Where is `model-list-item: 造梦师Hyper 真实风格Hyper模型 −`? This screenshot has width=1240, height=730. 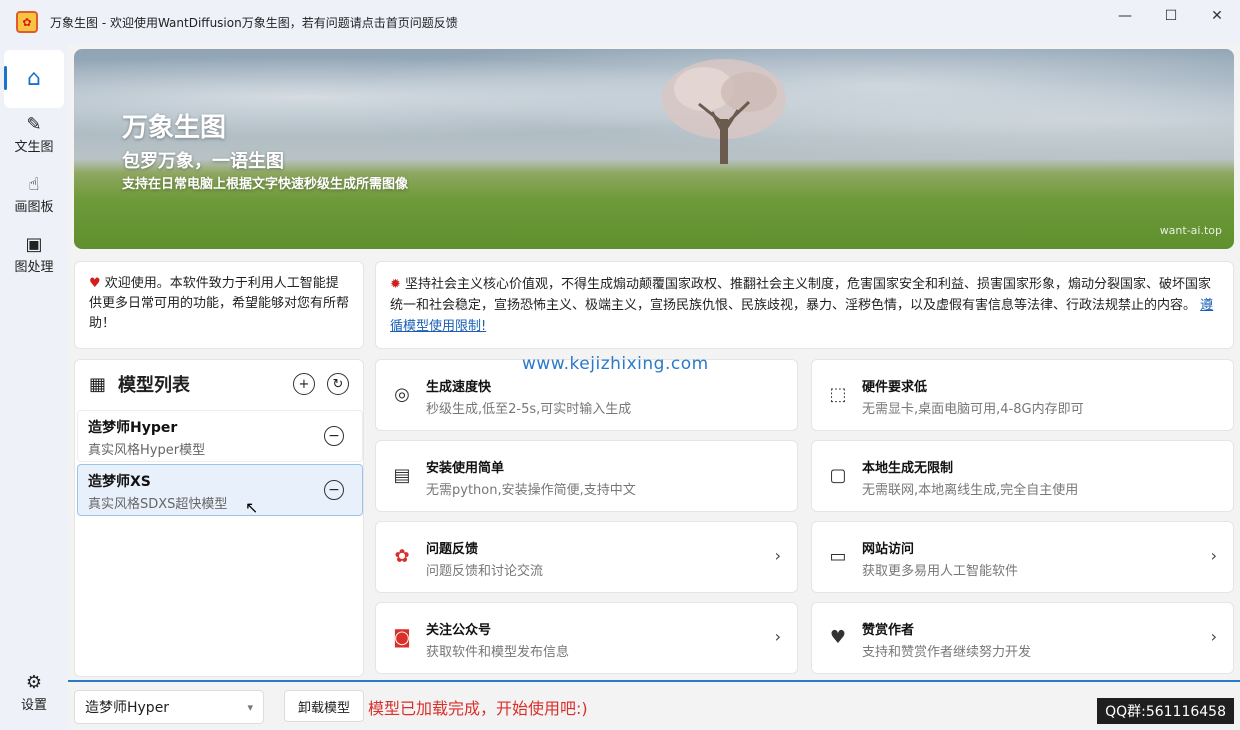
model-list-item: 造梦师Hyper 真实风格Hyper模型 − is located at coordinates (220, 436).